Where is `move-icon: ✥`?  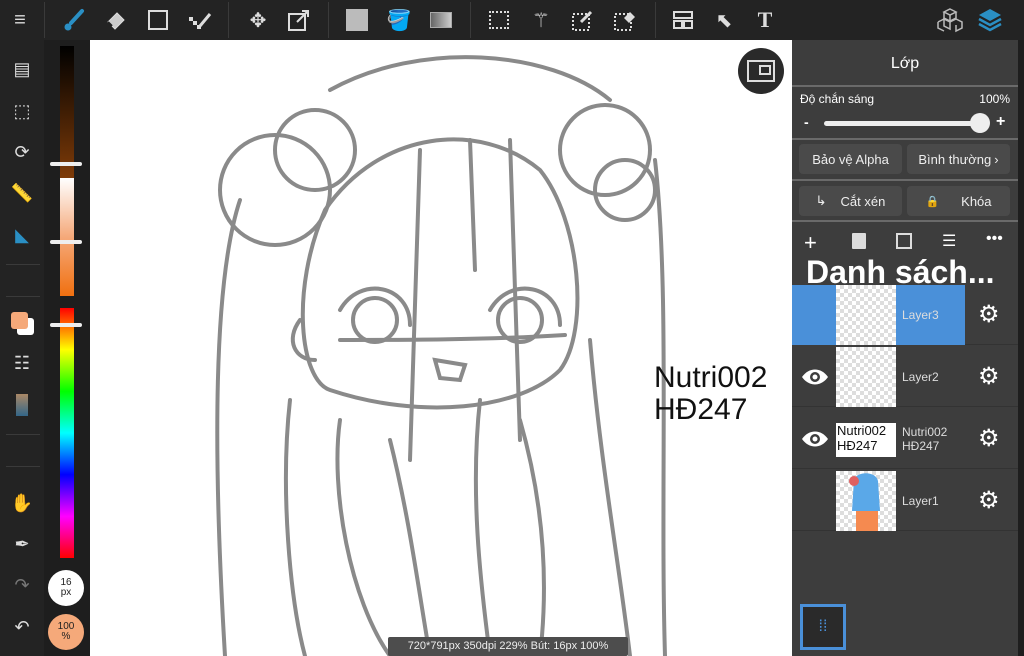 move-icon: ✥ is located at coordinates (258, 20).